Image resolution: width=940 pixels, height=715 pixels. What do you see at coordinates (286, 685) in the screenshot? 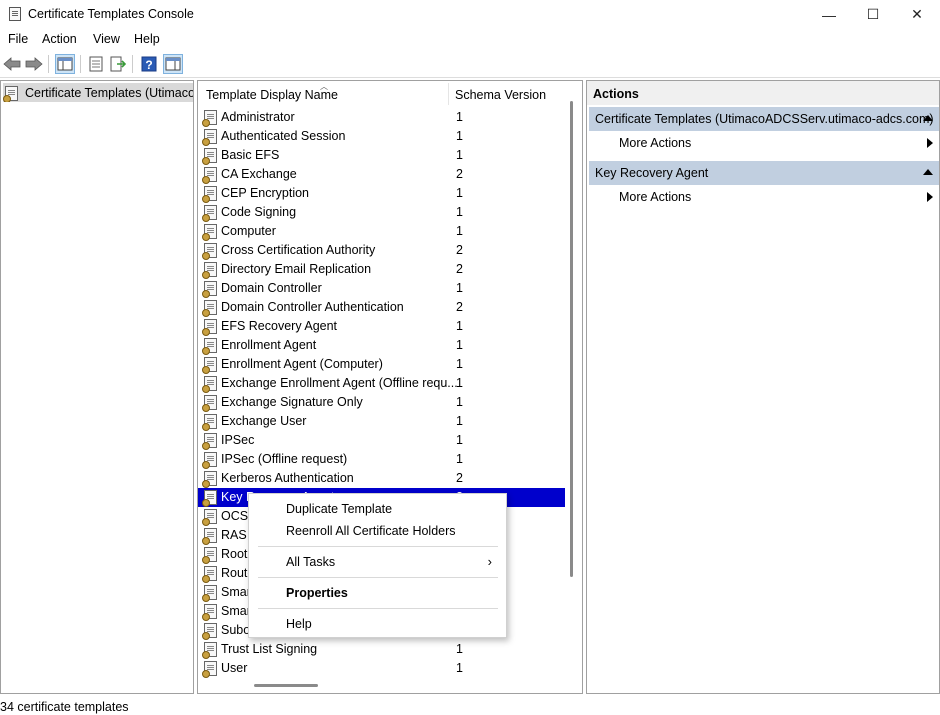
I see `horizontal-scrollbar` at bounding box center [286, 685].